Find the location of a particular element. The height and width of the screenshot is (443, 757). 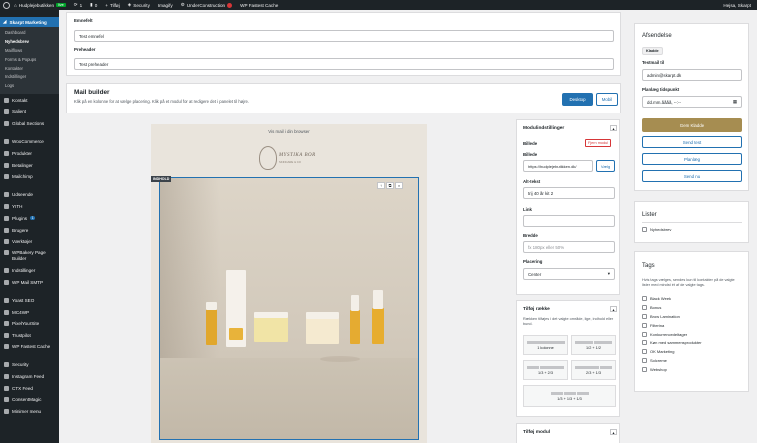

sidebar-item-salient: Salient is located at coordinates (29, 112).